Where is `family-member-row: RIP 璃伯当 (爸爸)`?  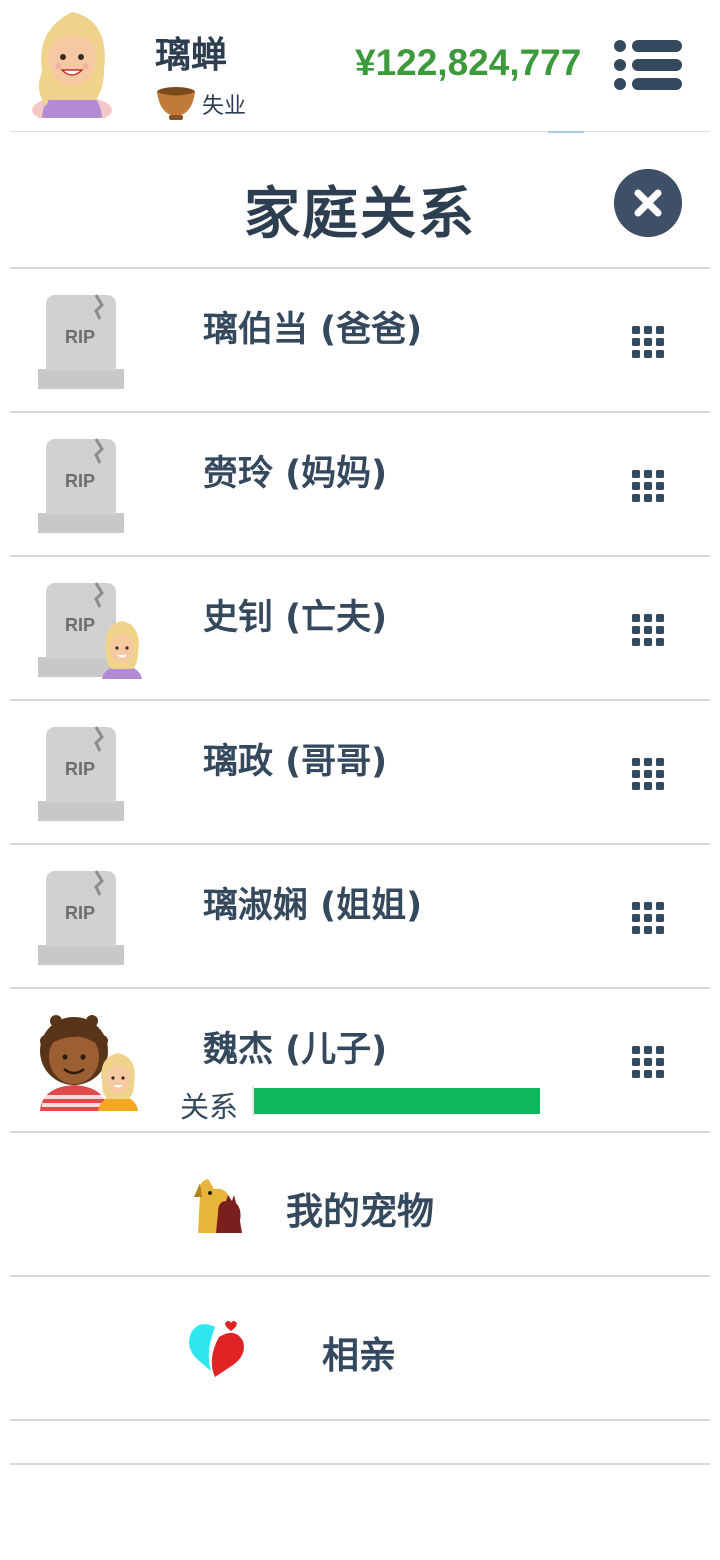
family-member-row: RIP 璃伯当 (爸爸) is located at coordinates (360, 341).